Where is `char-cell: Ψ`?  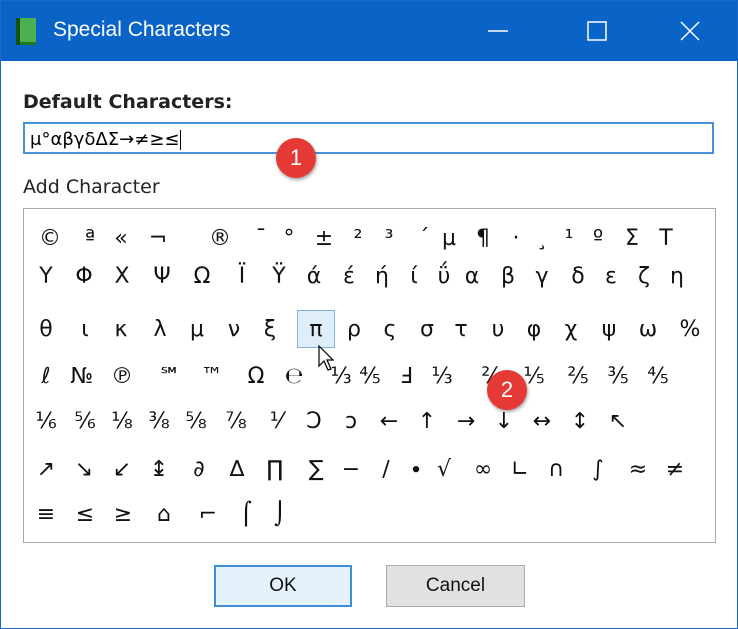
char-cell: Ψ is located at coordinates (162, 276).